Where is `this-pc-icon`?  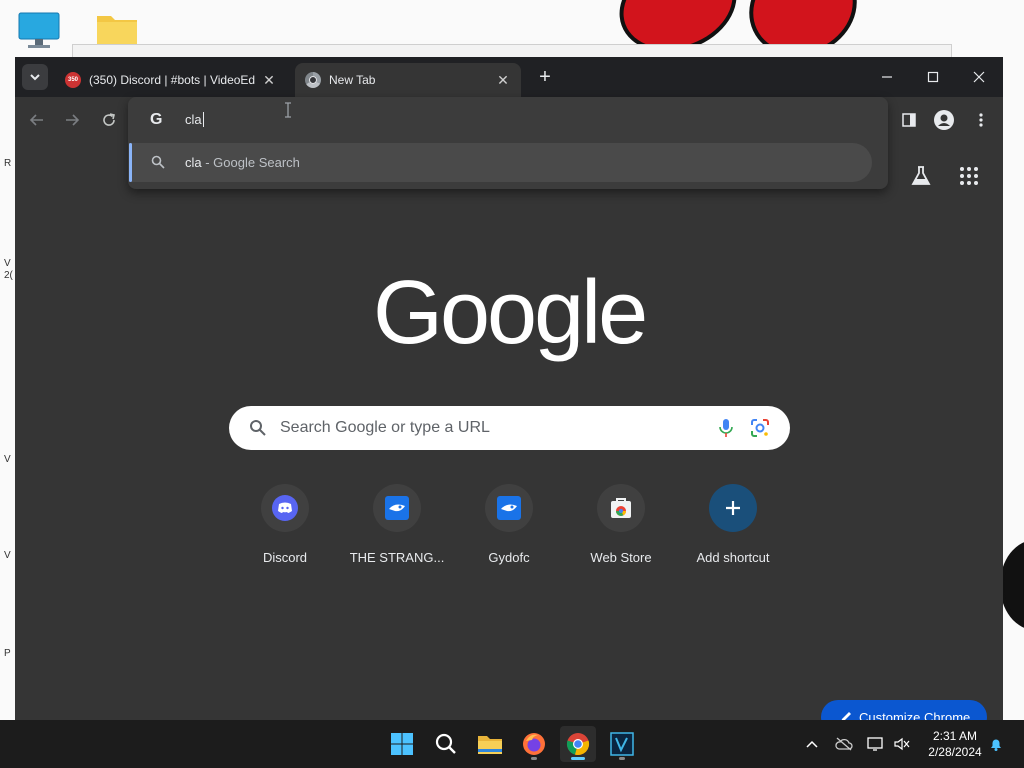 this-pc-icon is located at coordinates (39, 33).